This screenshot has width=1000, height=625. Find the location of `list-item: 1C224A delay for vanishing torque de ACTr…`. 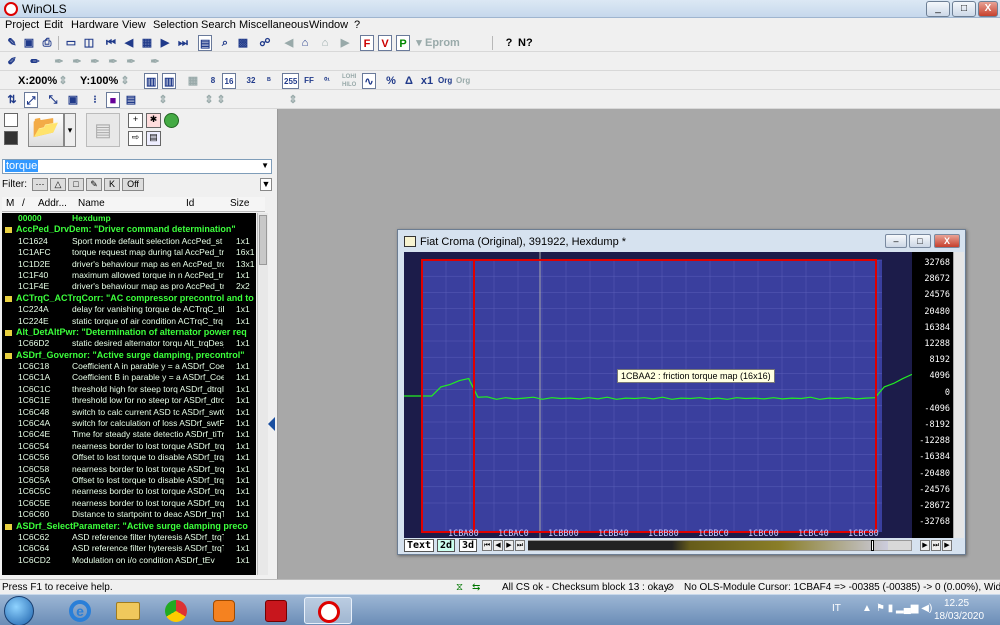

list-item: 1C224A delay for vanishing torque de ACTr… is located at coordinates (129, 309).